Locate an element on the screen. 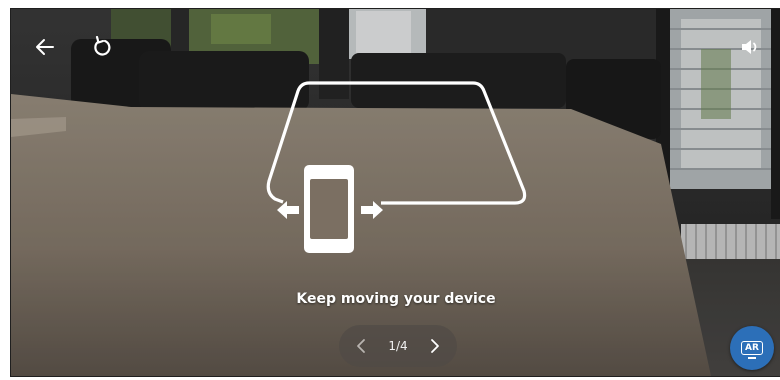 The height and width of the screenshot is (380, 780). guide-pager: 1/4 is located at coordinates (398, 346).